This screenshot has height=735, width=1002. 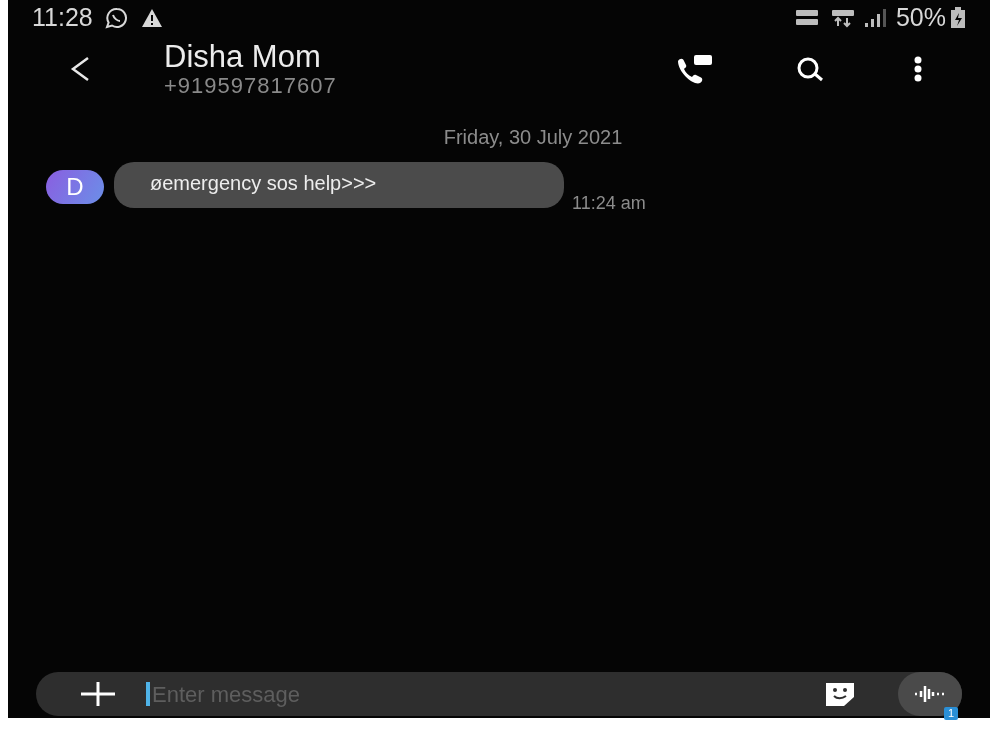 What do you see at coordinates (243, 57) in the screenshot?
I see `contact-name: Disha Mom` at bounding box center [243, 57].